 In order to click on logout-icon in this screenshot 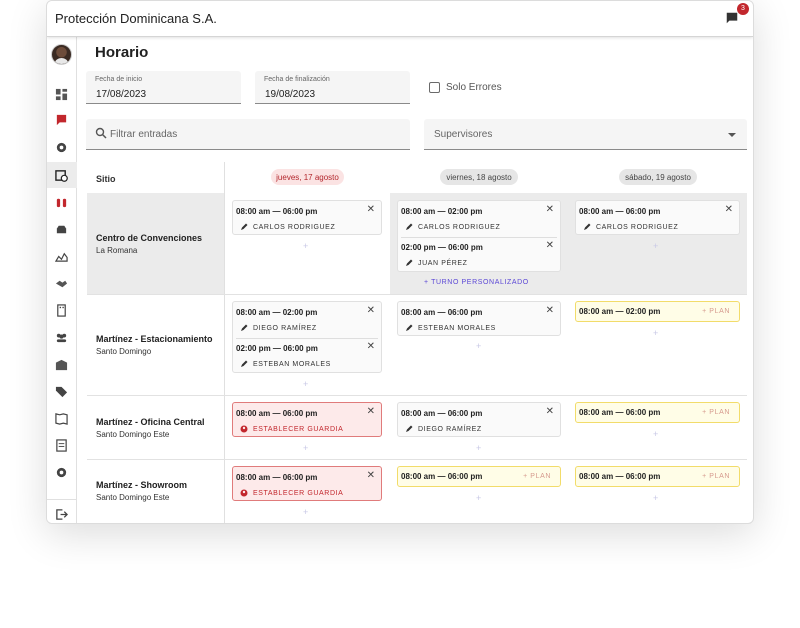, I will do `click(61, 514)`.